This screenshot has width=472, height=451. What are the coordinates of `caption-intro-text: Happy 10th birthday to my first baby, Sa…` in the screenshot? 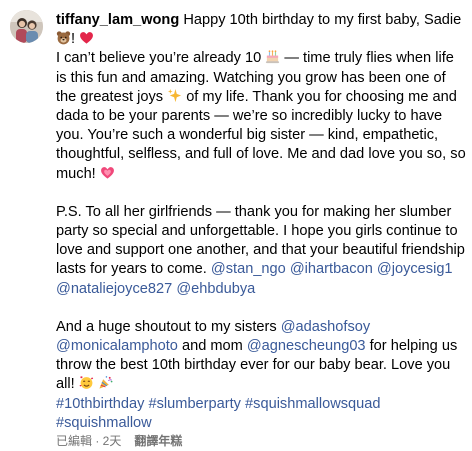 It's located at (320, 20).